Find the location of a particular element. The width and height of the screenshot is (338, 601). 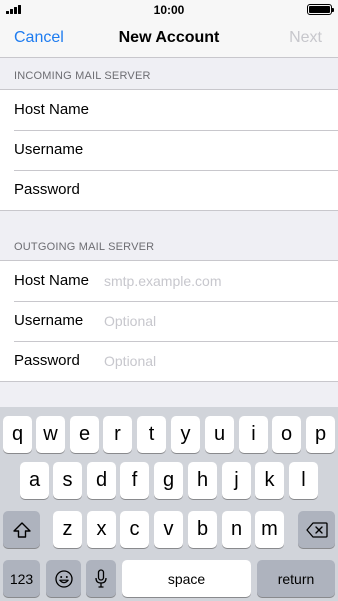

space-key: space is located at coordinates (186, 578).